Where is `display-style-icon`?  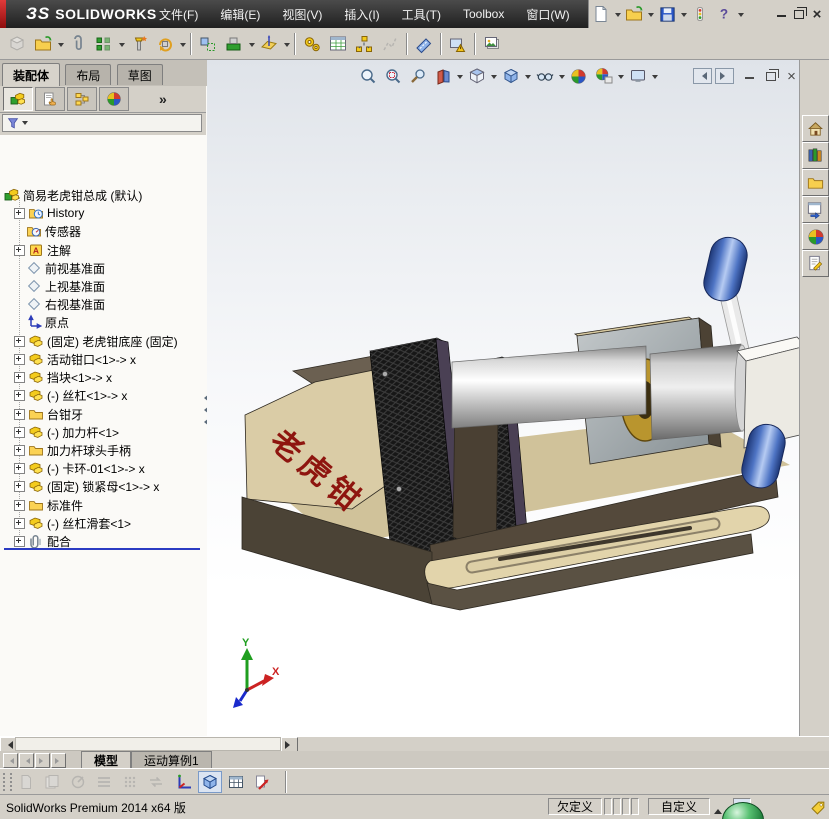
display-style-icon is located at coordinates (510, 76).